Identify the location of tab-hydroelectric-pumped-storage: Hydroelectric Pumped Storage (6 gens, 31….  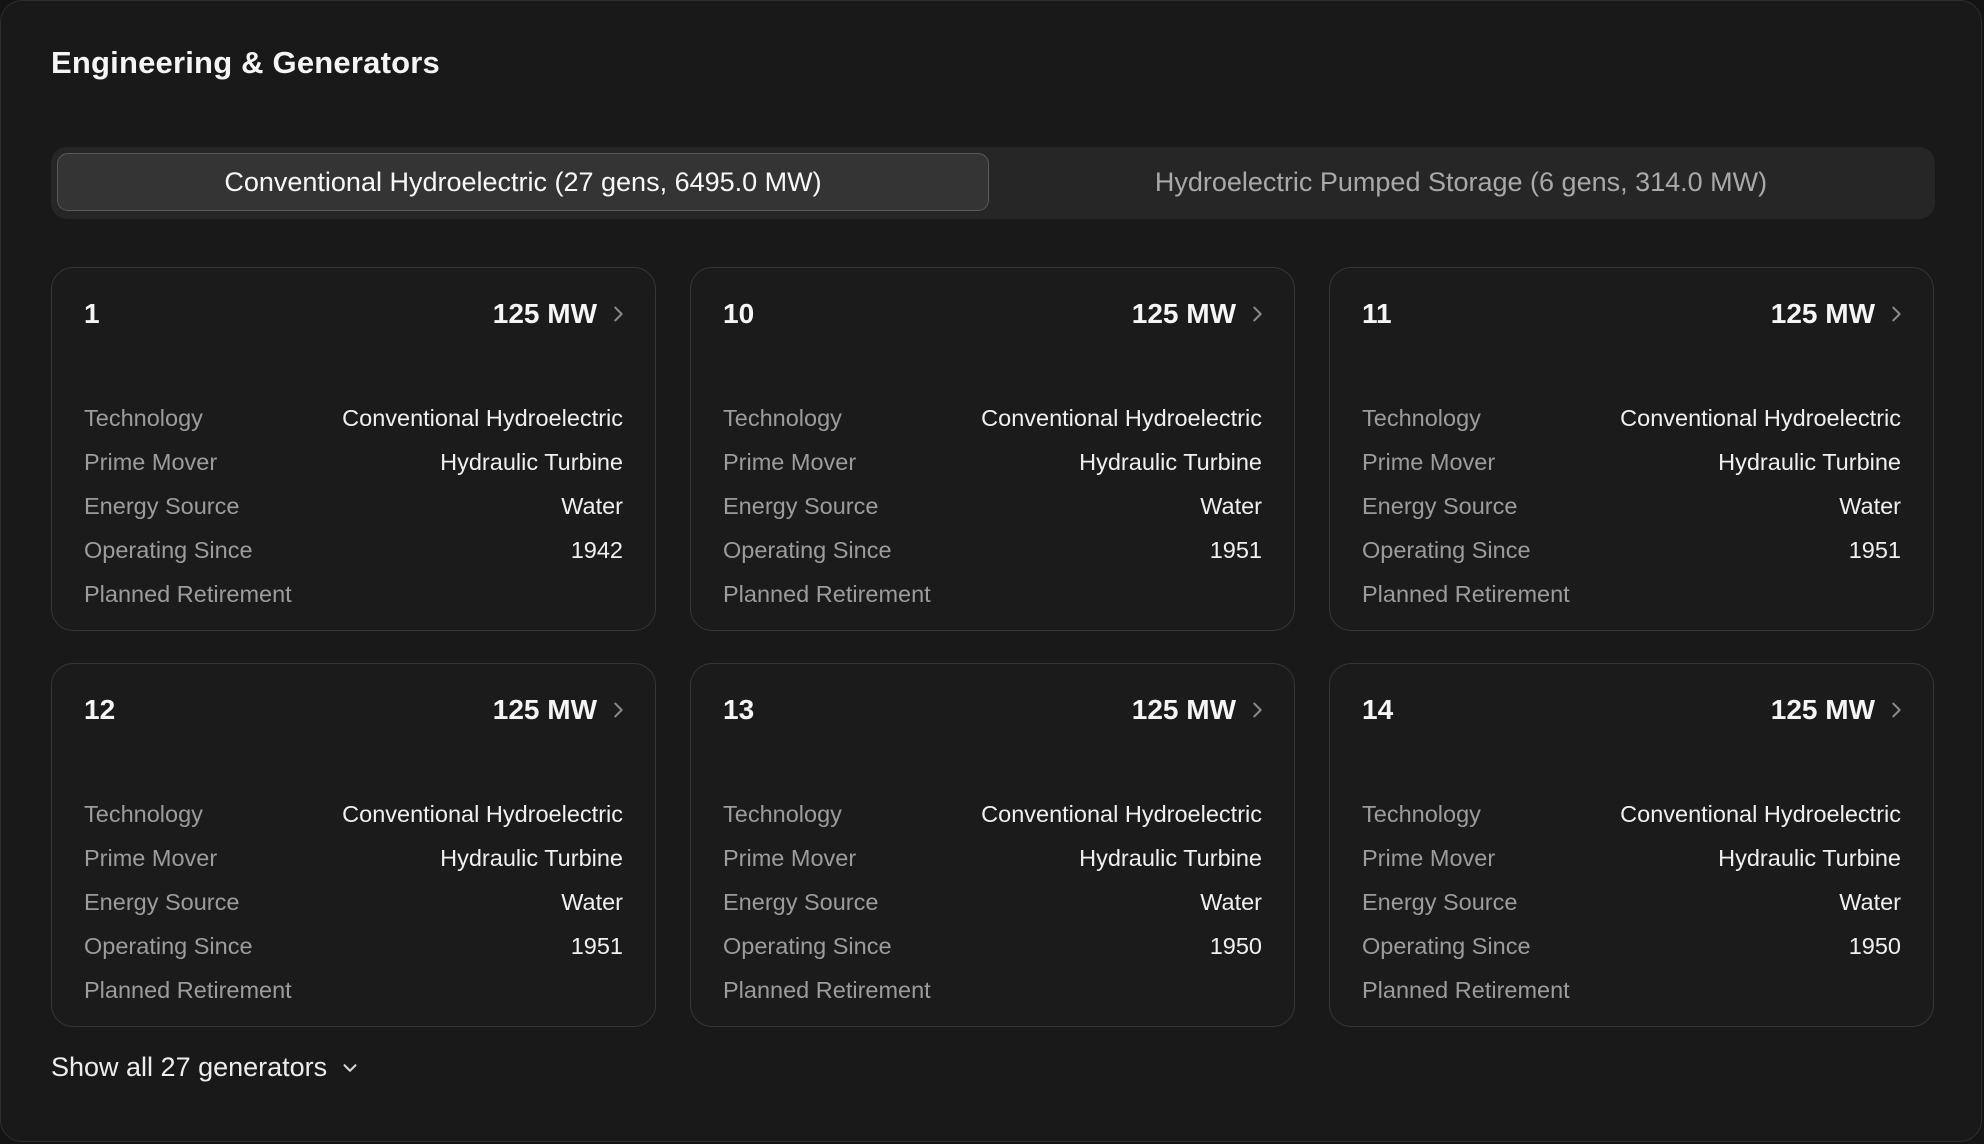
(1461, 182).